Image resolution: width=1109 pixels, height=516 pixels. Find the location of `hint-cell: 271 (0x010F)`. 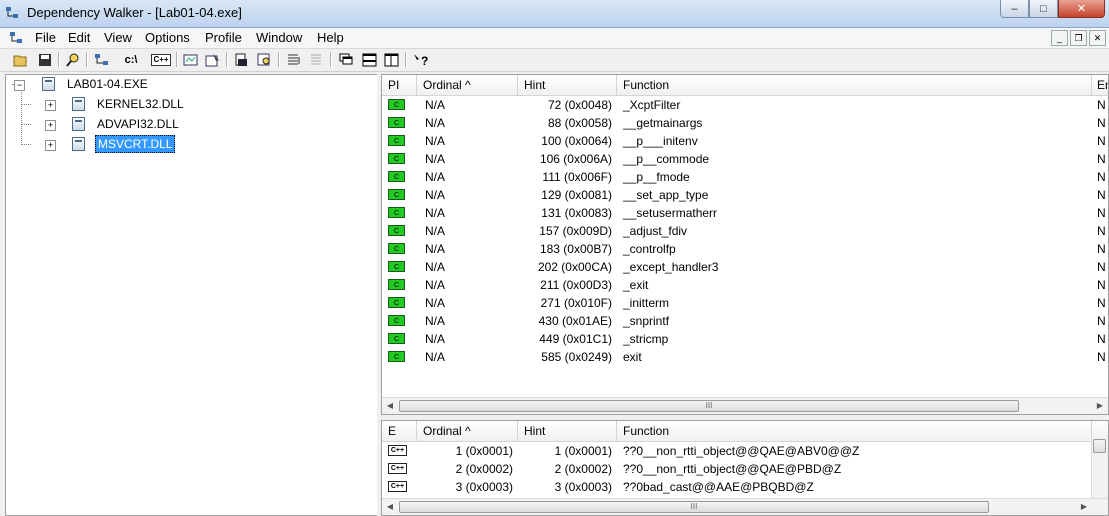

hint-cell: 271 (0x010F) is located at coordinates (576, 303).